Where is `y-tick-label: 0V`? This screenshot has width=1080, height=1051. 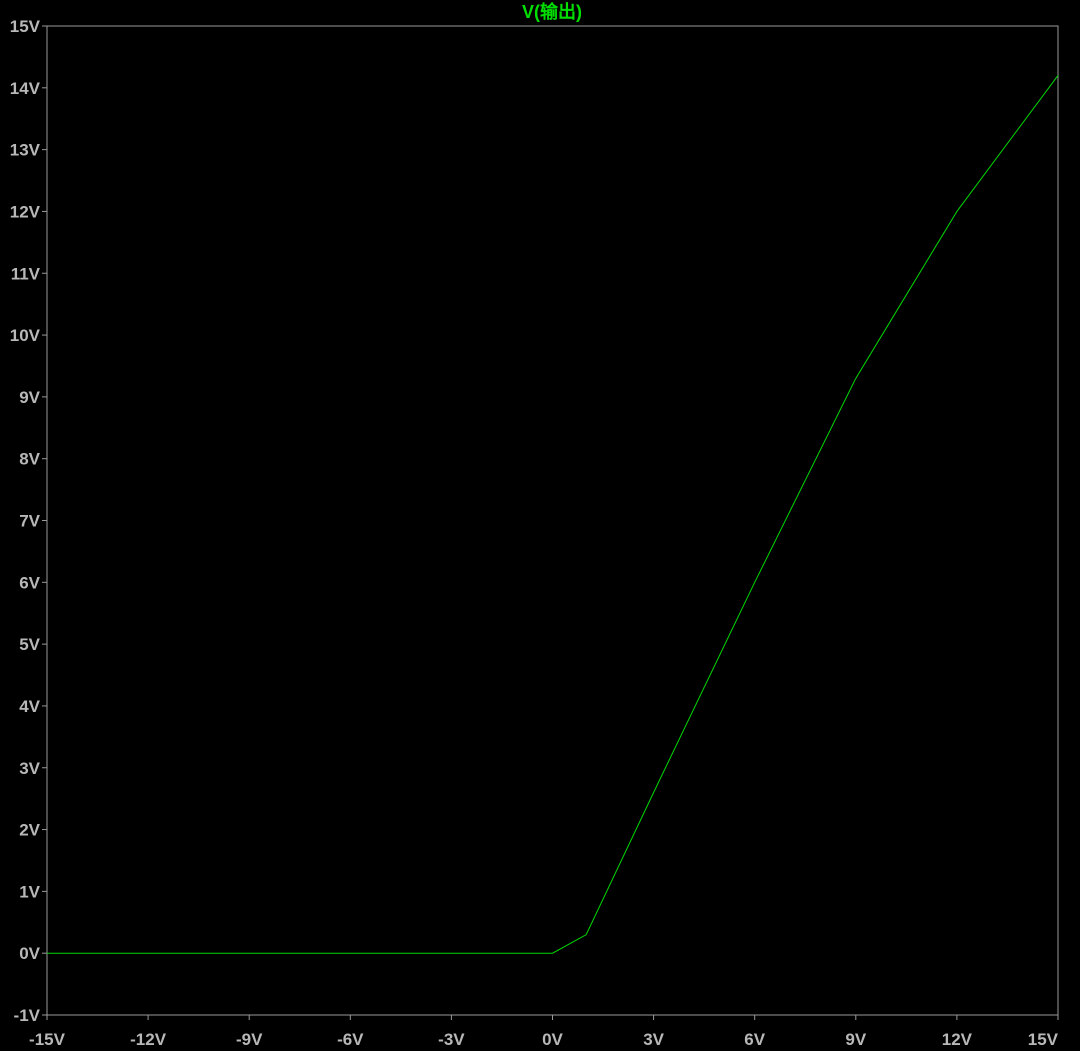 y-tick-label: 0V is located at coordinates (29, 953).